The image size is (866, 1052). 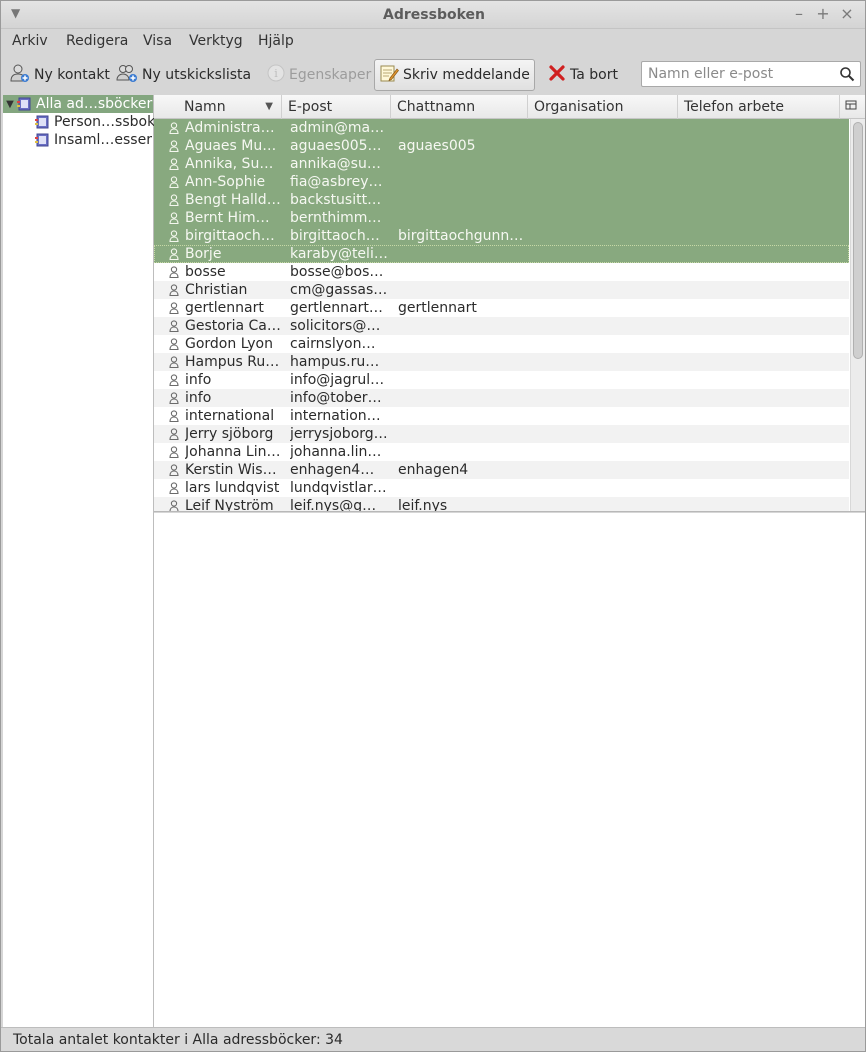 I want to click on delete-button: Ta bort, so click(x=583, y=75).